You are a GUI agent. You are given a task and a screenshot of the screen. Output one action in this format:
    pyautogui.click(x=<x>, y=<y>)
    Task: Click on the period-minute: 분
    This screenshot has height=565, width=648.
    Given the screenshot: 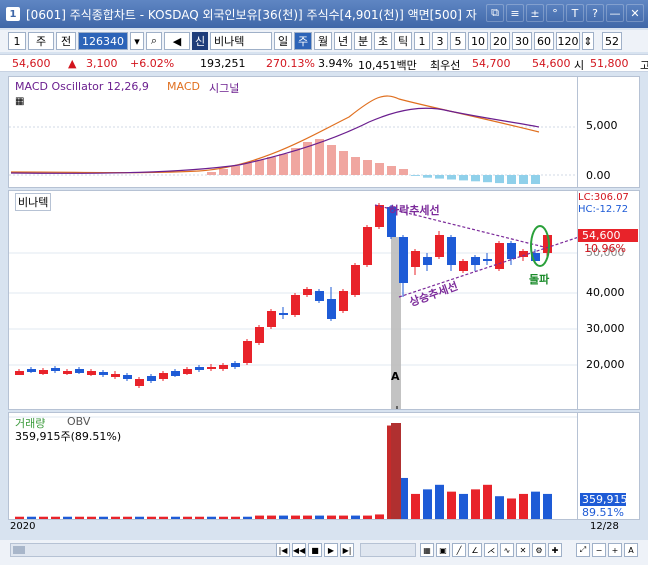 What is the action you would take?
    pyautogui.click(x=363, y=41)
    